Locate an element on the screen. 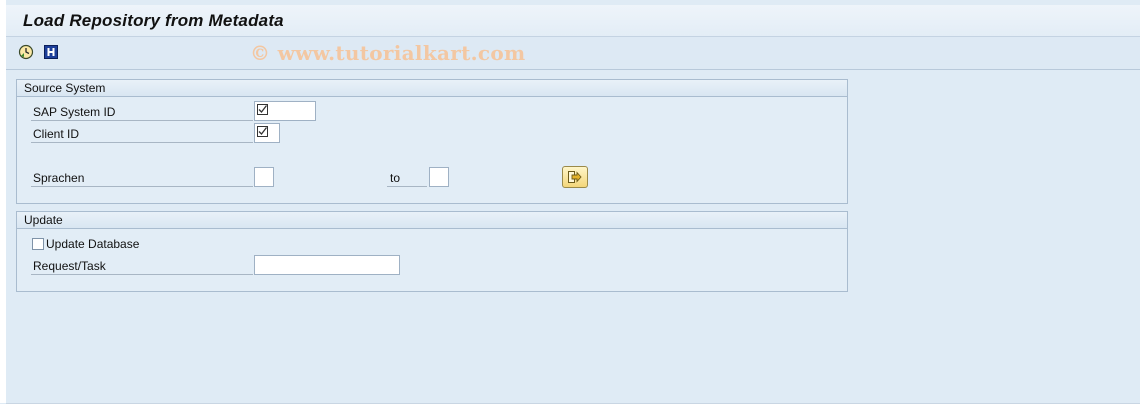  languages-label: Sprachen is located at coordinates (59, 178).